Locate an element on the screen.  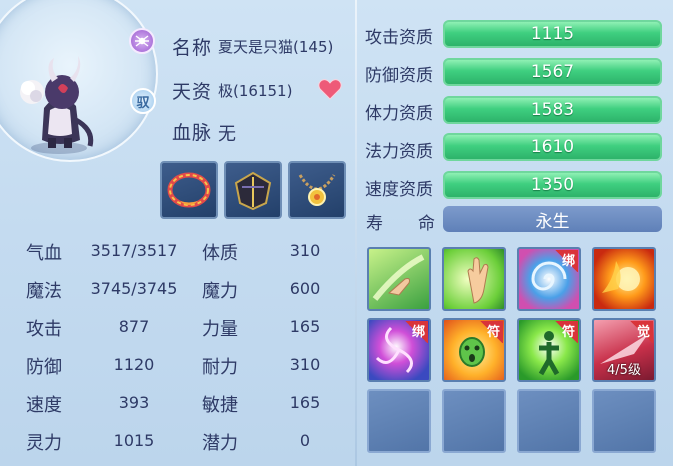
skill-slot-7: 符 is located at coordinates (549, 350).